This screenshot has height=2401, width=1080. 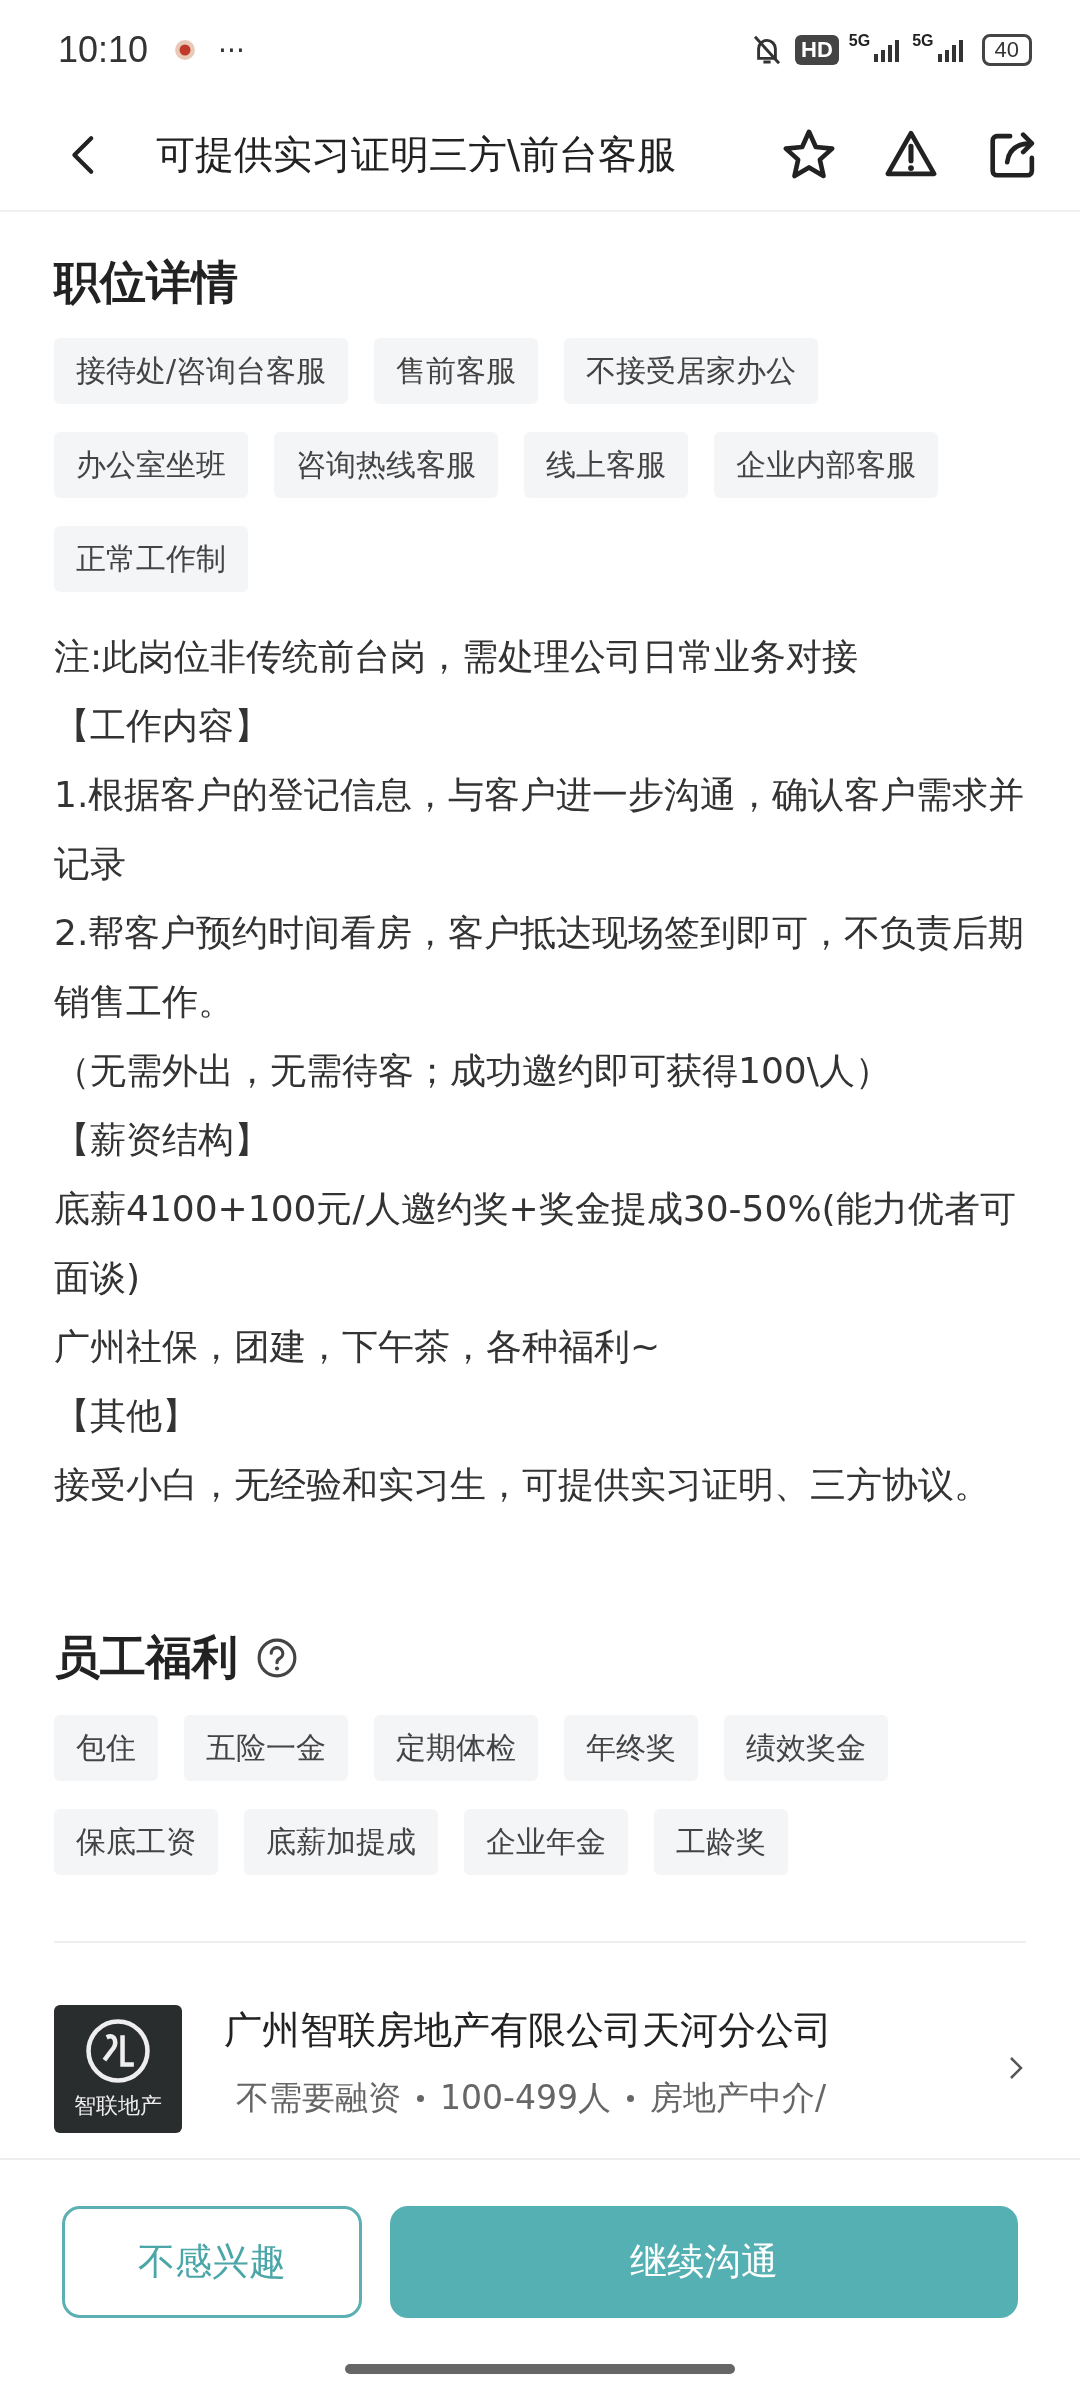 What do you see at coordinates (386, 465) in the screenshot?
I see `job-tag: 咨询热线客服` at bounding box center [386, 465].